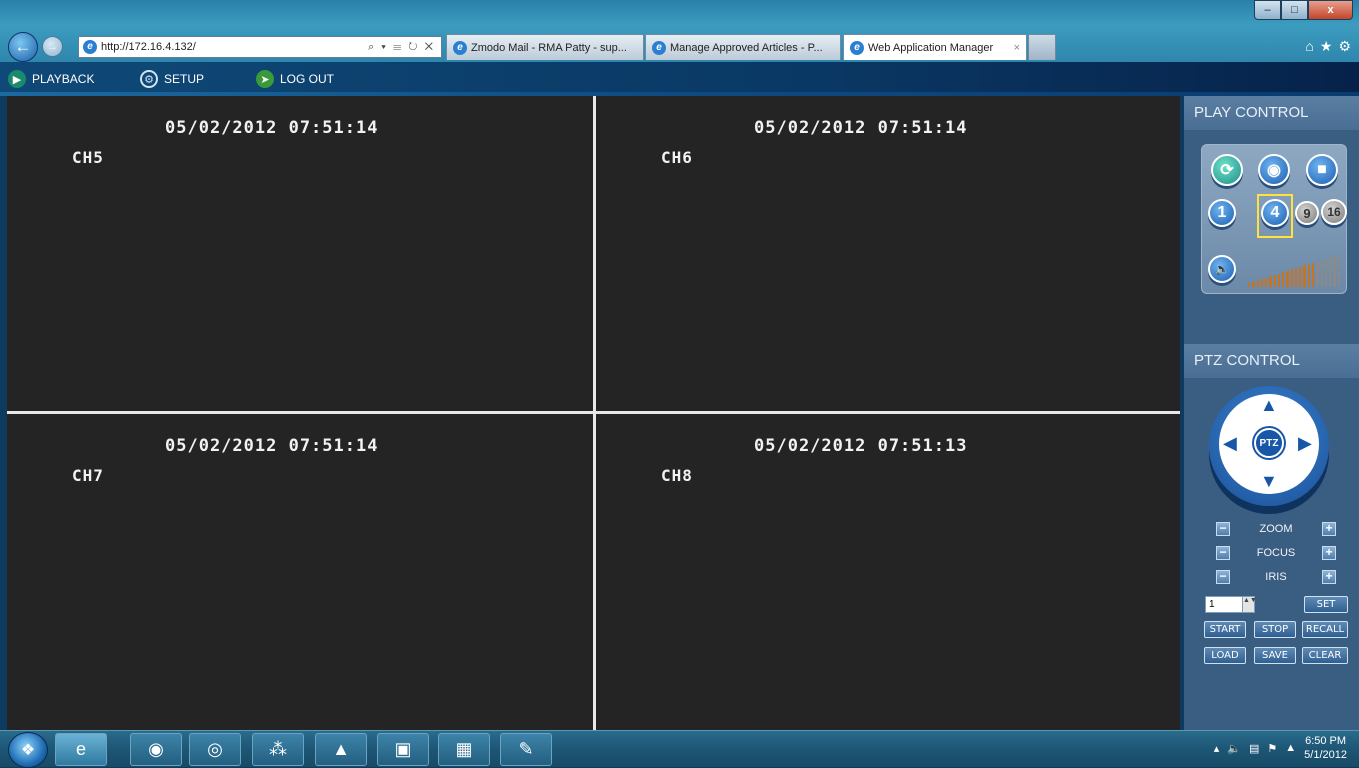 The image size is (1359, 768). I want to click on volume-slider, so click(1294, 270).